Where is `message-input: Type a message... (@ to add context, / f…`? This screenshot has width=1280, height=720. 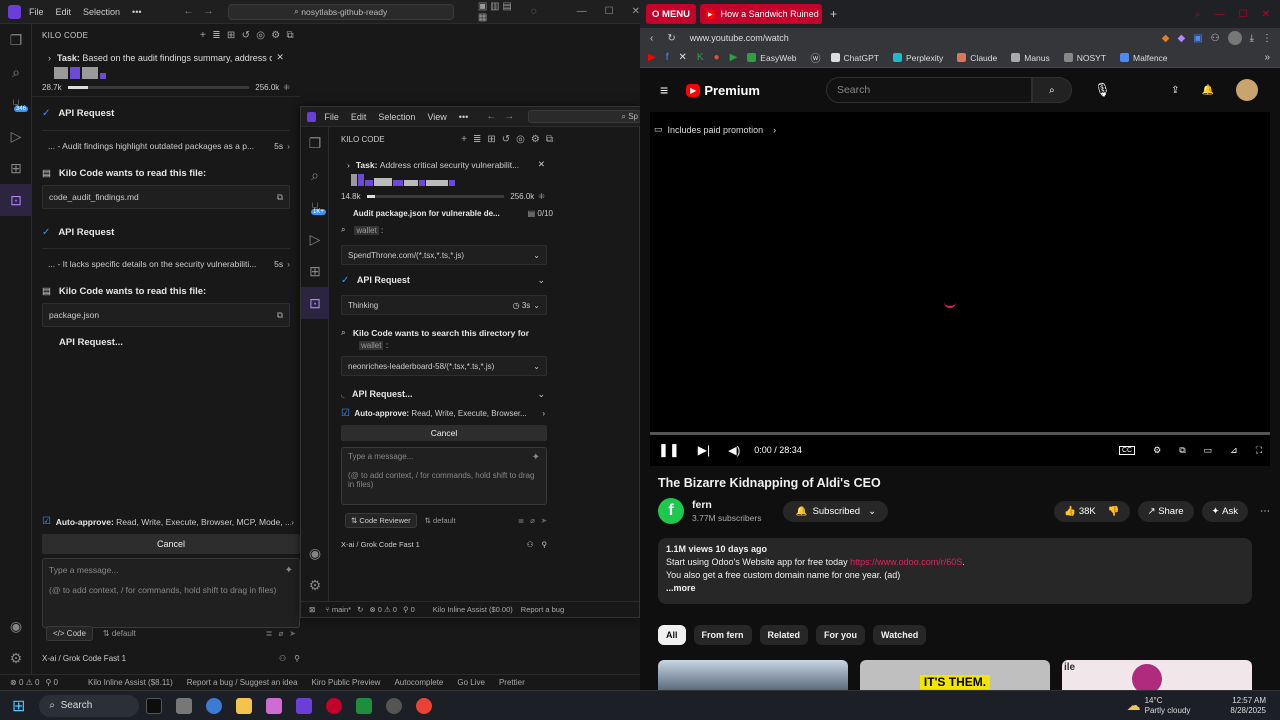
message-input: Type a message... (@ to add context, / f… is located at coordinates (444, 476).